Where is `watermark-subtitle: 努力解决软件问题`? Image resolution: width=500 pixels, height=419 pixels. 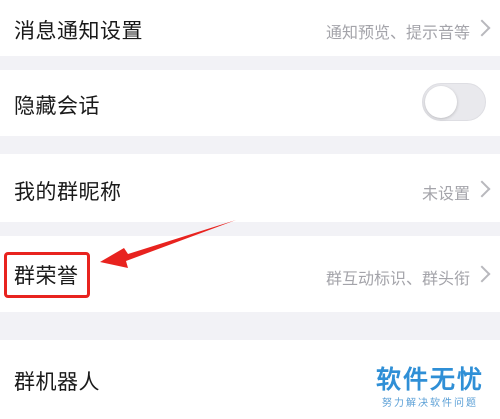
watermark-subtitle: 努力解决软件问题 is located at coordinates (429, 403).